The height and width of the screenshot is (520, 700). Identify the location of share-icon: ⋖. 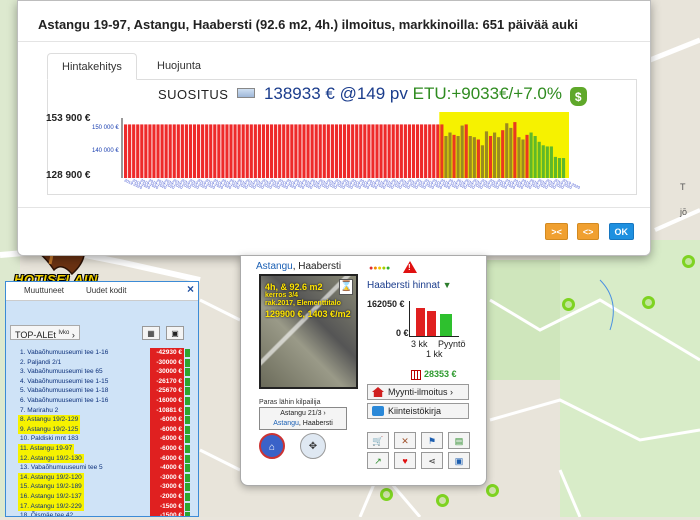
(432, 460).